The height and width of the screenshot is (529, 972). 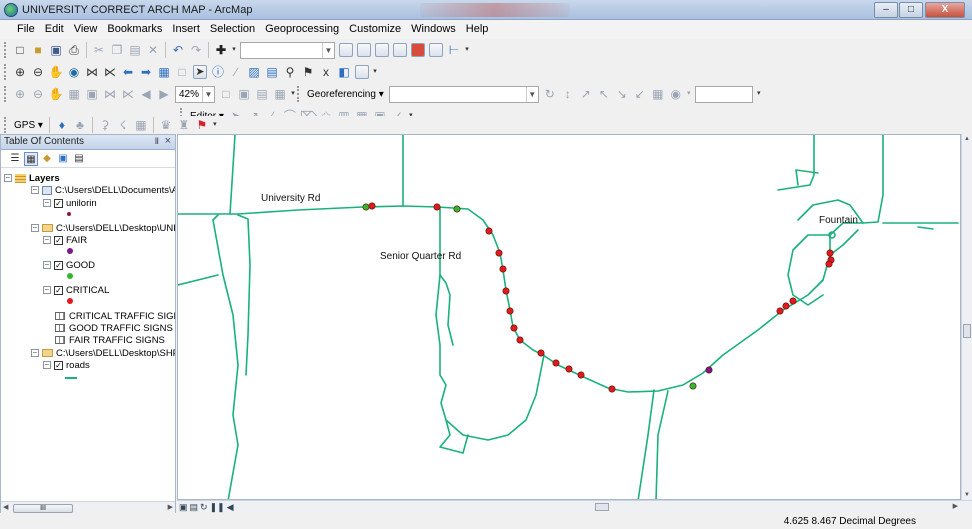 I want to click on back-page-icon: ◀, so click(x=146, y=94).